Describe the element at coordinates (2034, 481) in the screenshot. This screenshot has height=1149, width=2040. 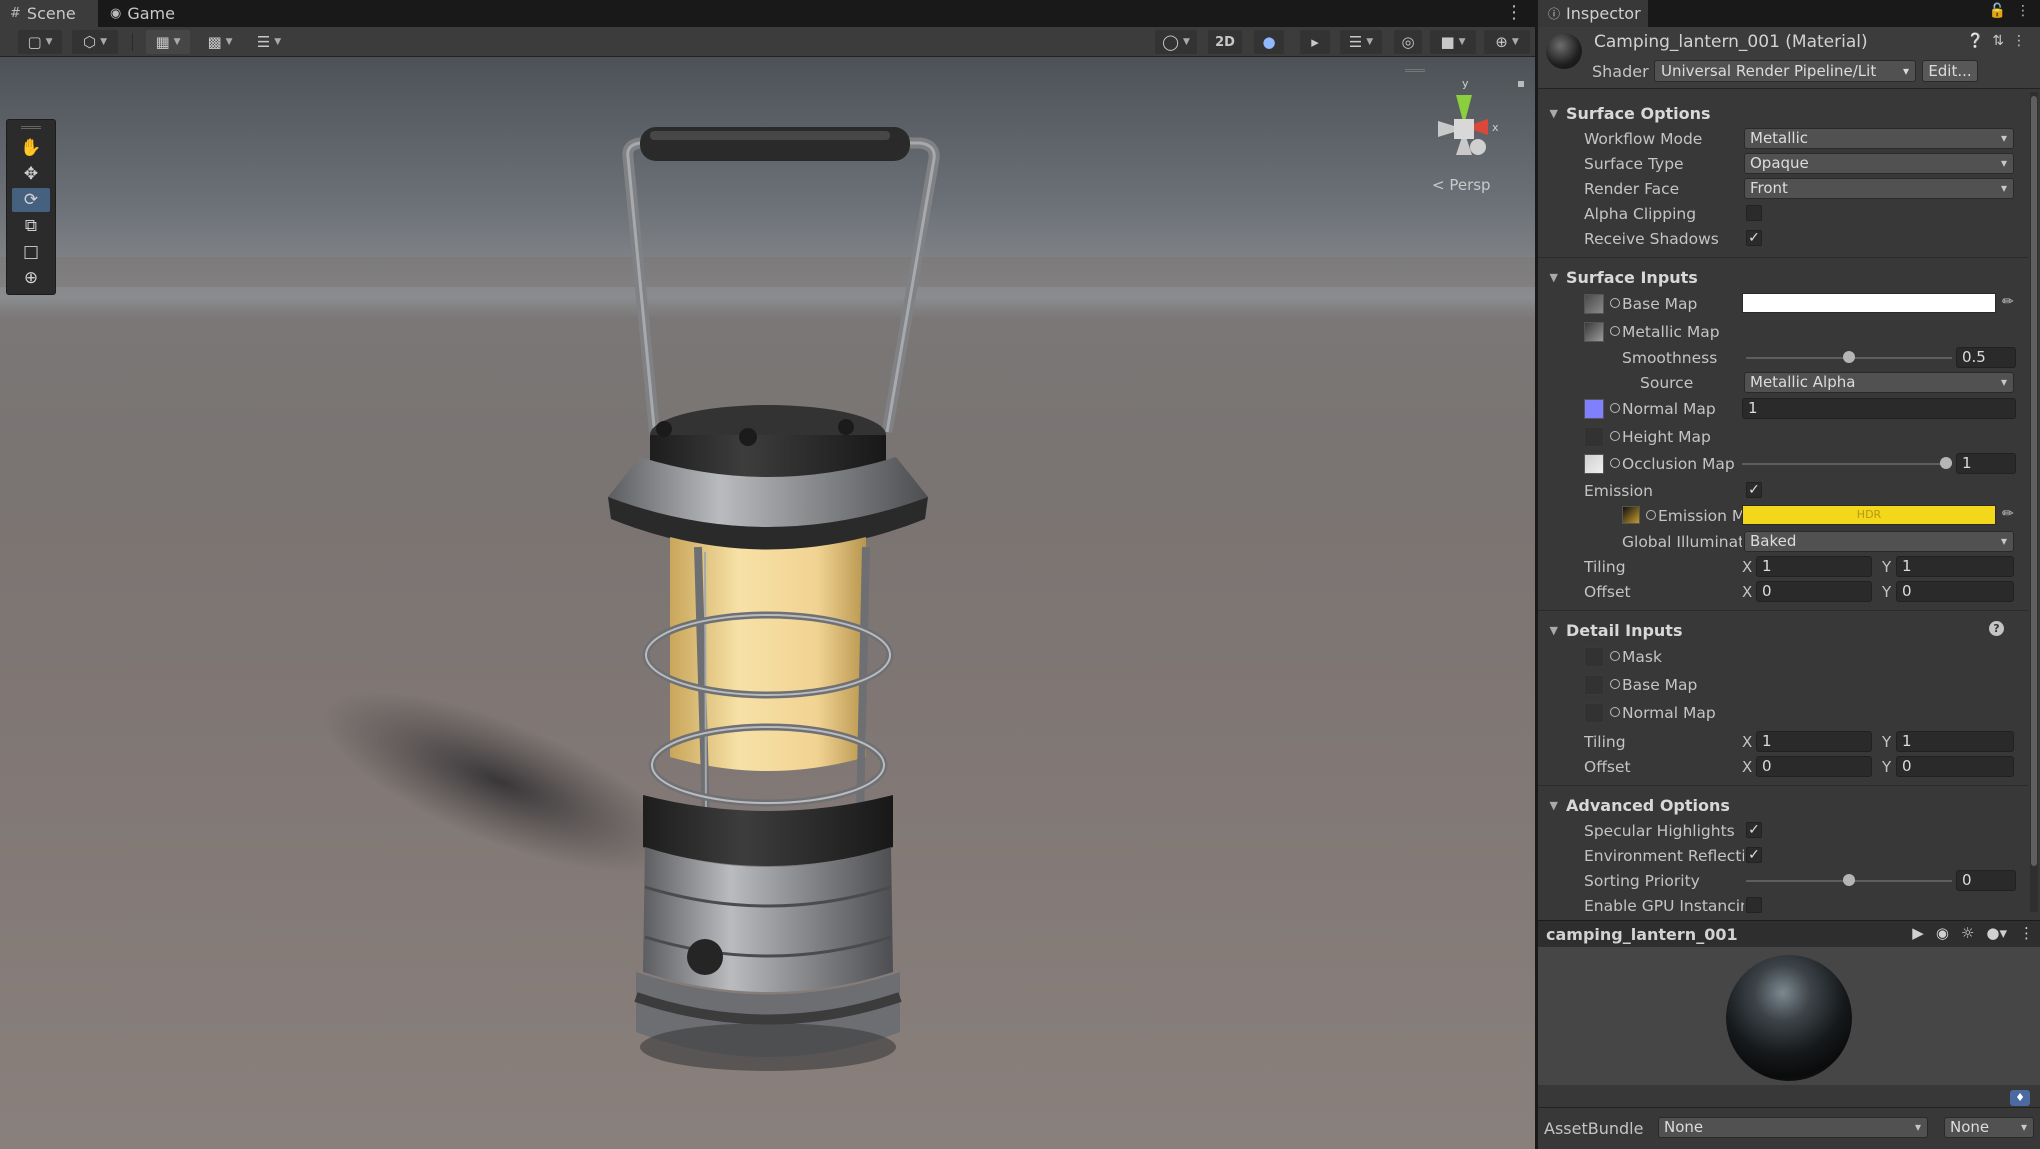
I see `scrollbar-thumb` at that location.